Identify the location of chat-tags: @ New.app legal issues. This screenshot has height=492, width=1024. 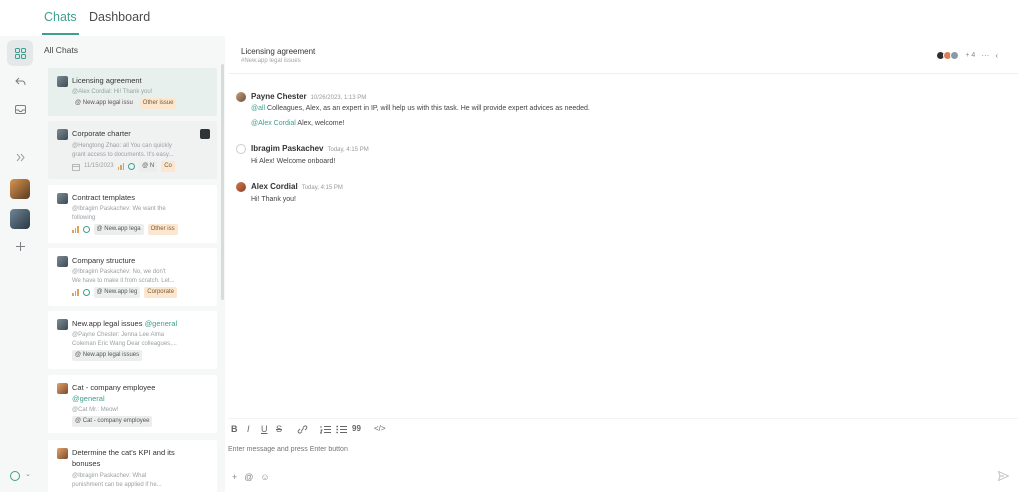
(107, 355).